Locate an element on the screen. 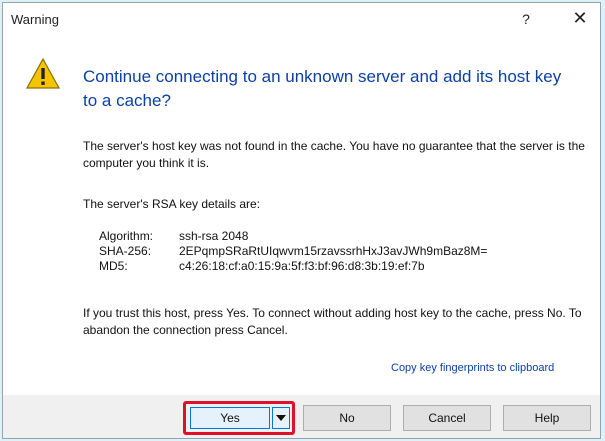 The height and width of the screenshot is (441, 605). chevron-down-icon is located at coordinates (281, 418).